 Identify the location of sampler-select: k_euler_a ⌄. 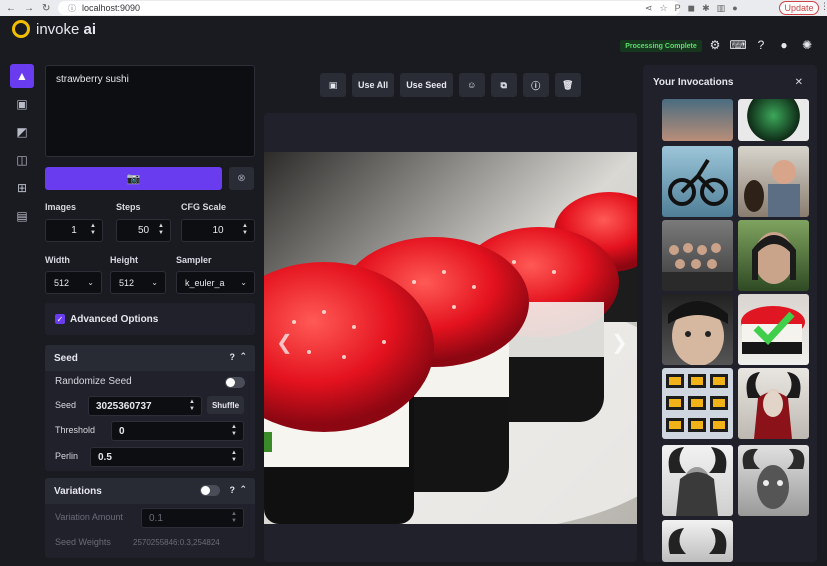
(215, 282).